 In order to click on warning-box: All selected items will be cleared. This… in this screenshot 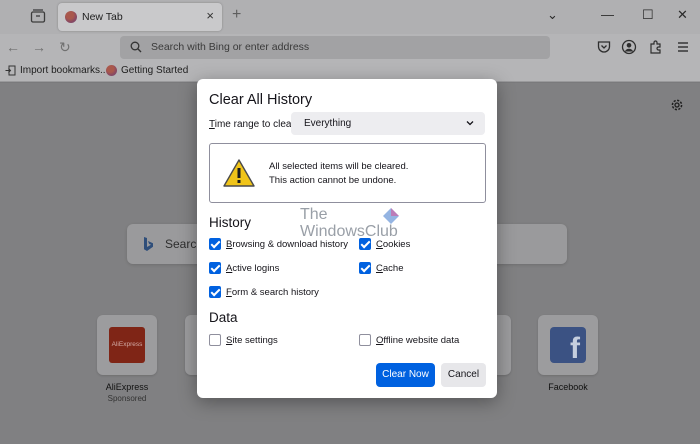, I will do `click(347, 173)`.